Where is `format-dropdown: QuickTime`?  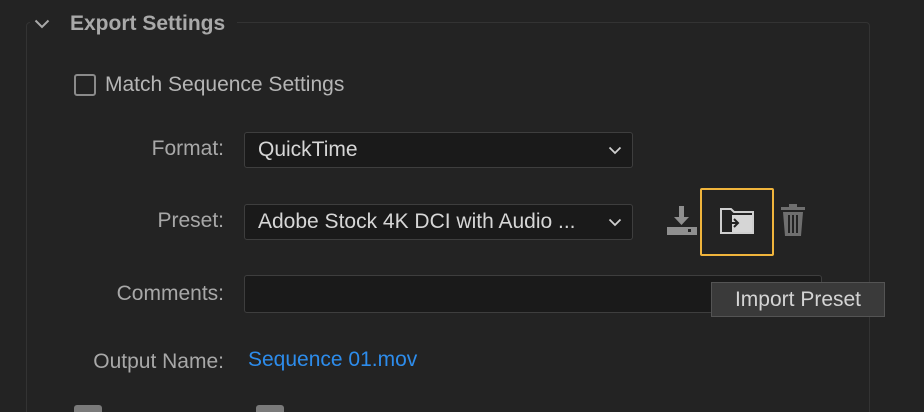
format-dropdown: QuickTime is located at coordinates (438, 150).